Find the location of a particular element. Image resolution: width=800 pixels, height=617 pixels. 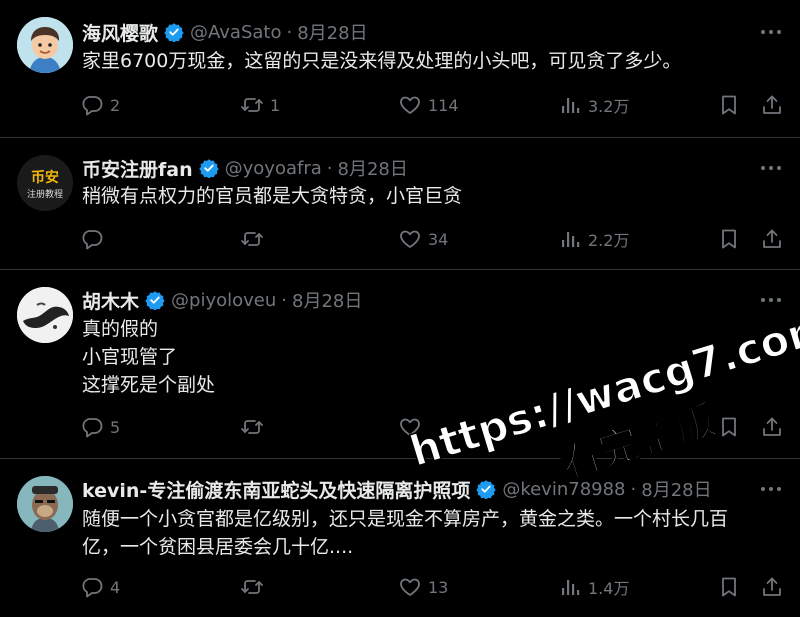

views-button: 1.4万 is located at coordinates (593, 587).